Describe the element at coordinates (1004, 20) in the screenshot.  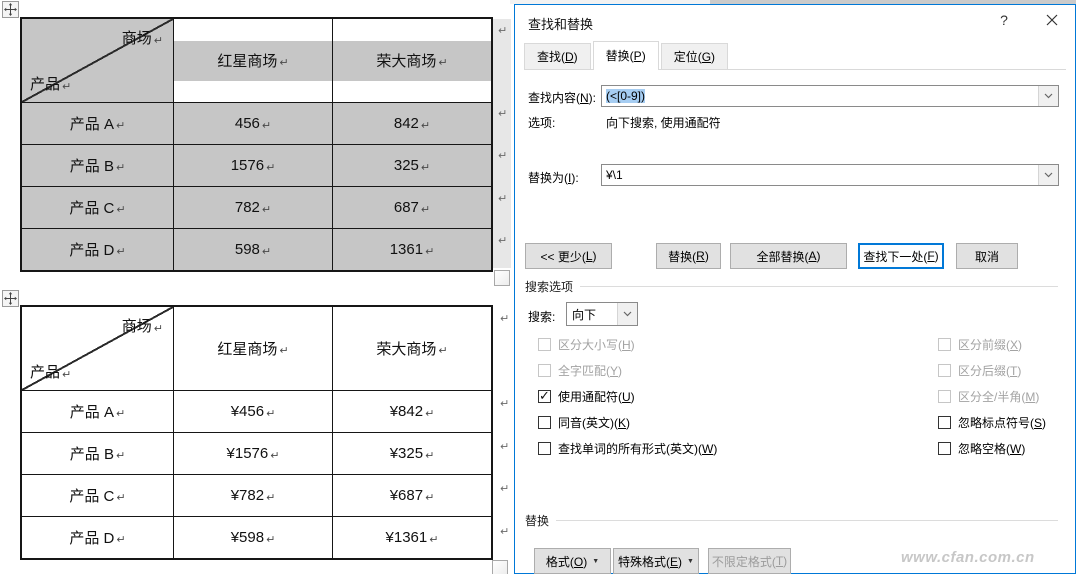
I see `help-button: ?` at that location.